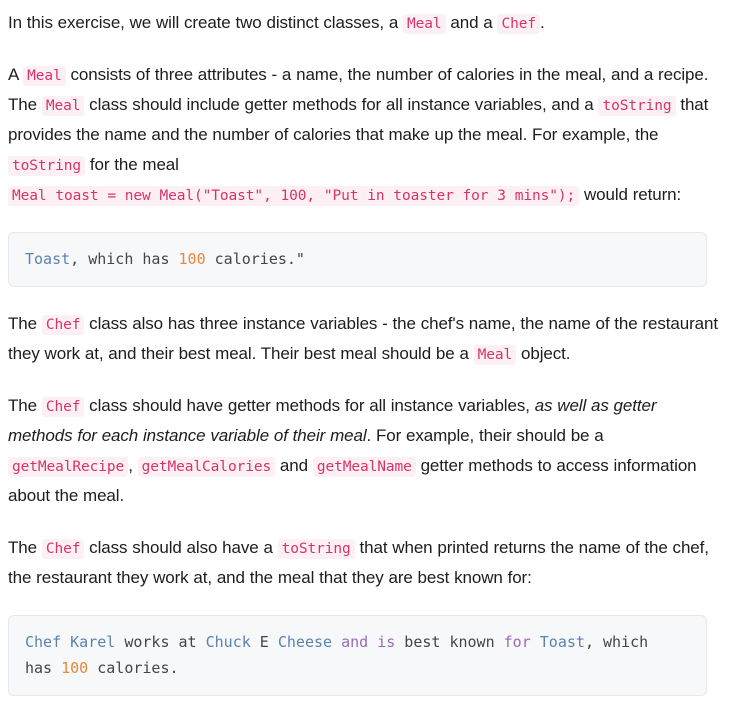 Image resolution: width=731 pixels, height=724 pixels. Describe the element at coordinates (542, 22) in the screenshot. I see `body-text: .` at that location.